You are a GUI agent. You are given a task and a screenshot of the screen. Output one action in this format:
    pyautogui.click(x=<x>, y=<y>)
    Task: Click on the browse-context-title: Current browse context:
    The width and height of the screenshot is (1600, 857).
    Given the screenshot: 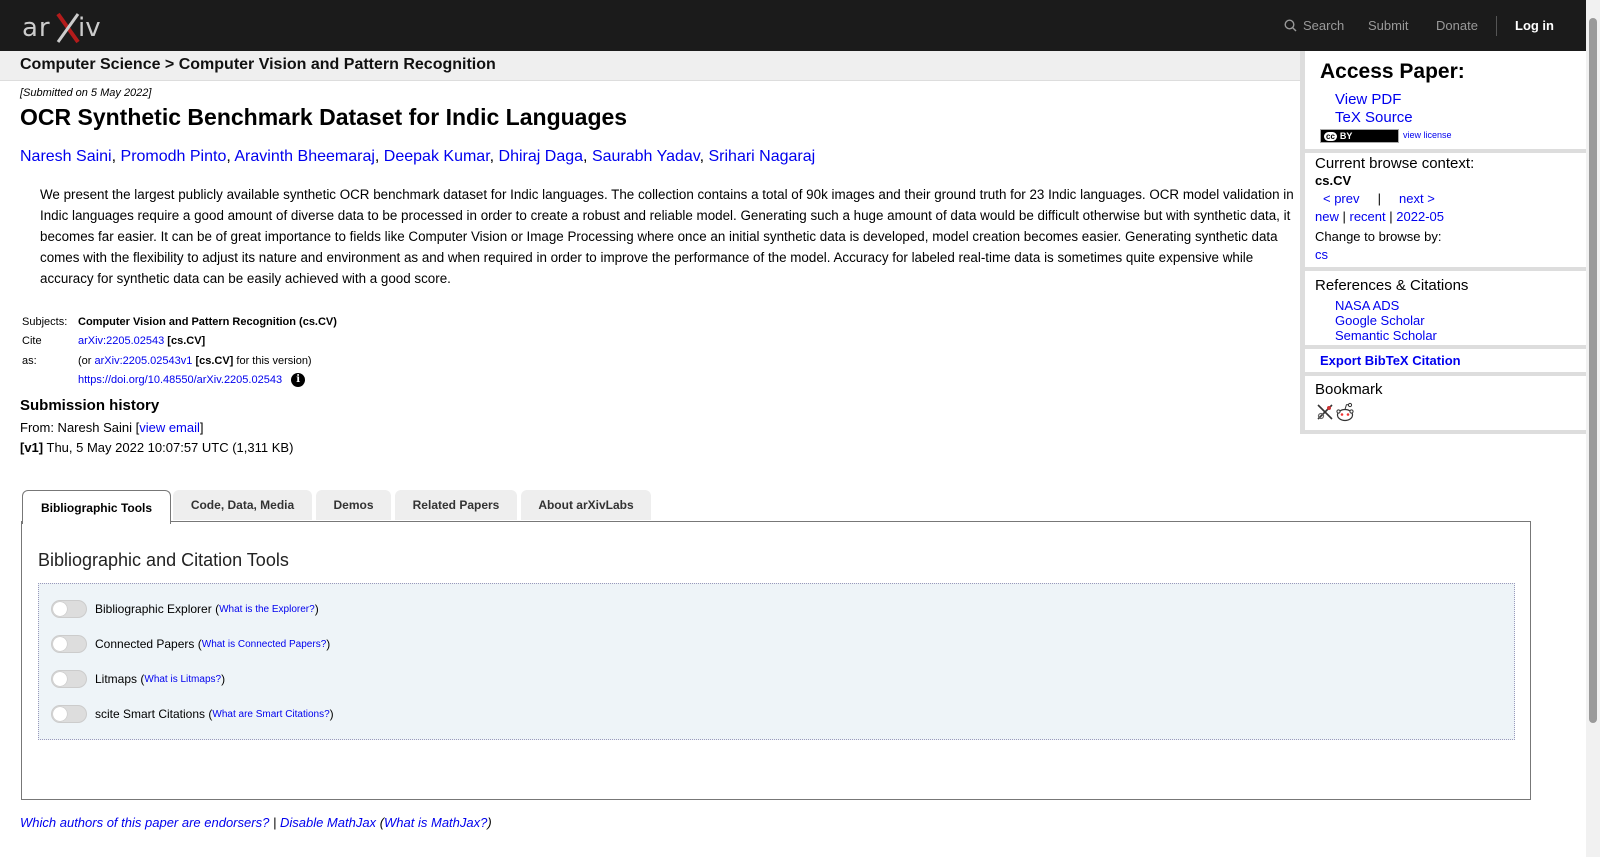 What is the action you would take?
    pyautogui.click(x=1395, y=163)
    